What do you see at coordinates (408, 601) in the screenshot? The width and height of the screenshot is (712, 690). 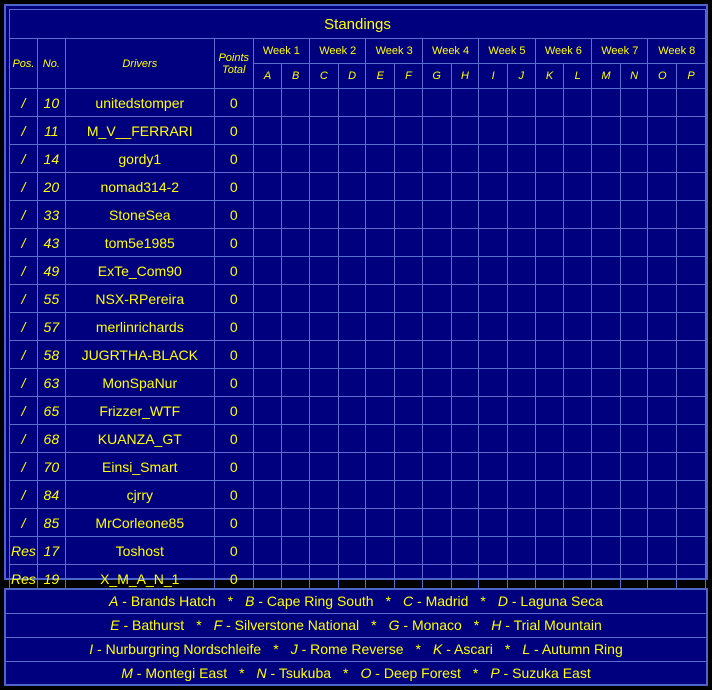 I see `legend-letter: C` at bounding box center [408, 601].